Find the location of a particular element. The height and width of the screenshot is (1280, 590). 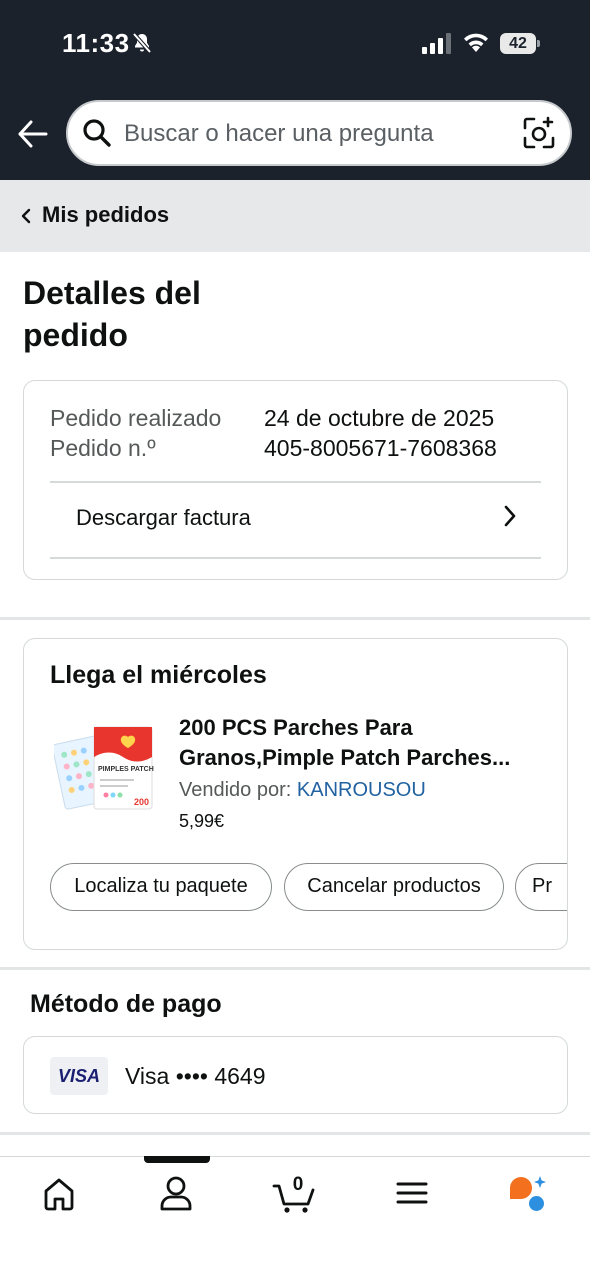

payment-card-label: Visa •••• 4649 is located at coordinates (195, 1076).